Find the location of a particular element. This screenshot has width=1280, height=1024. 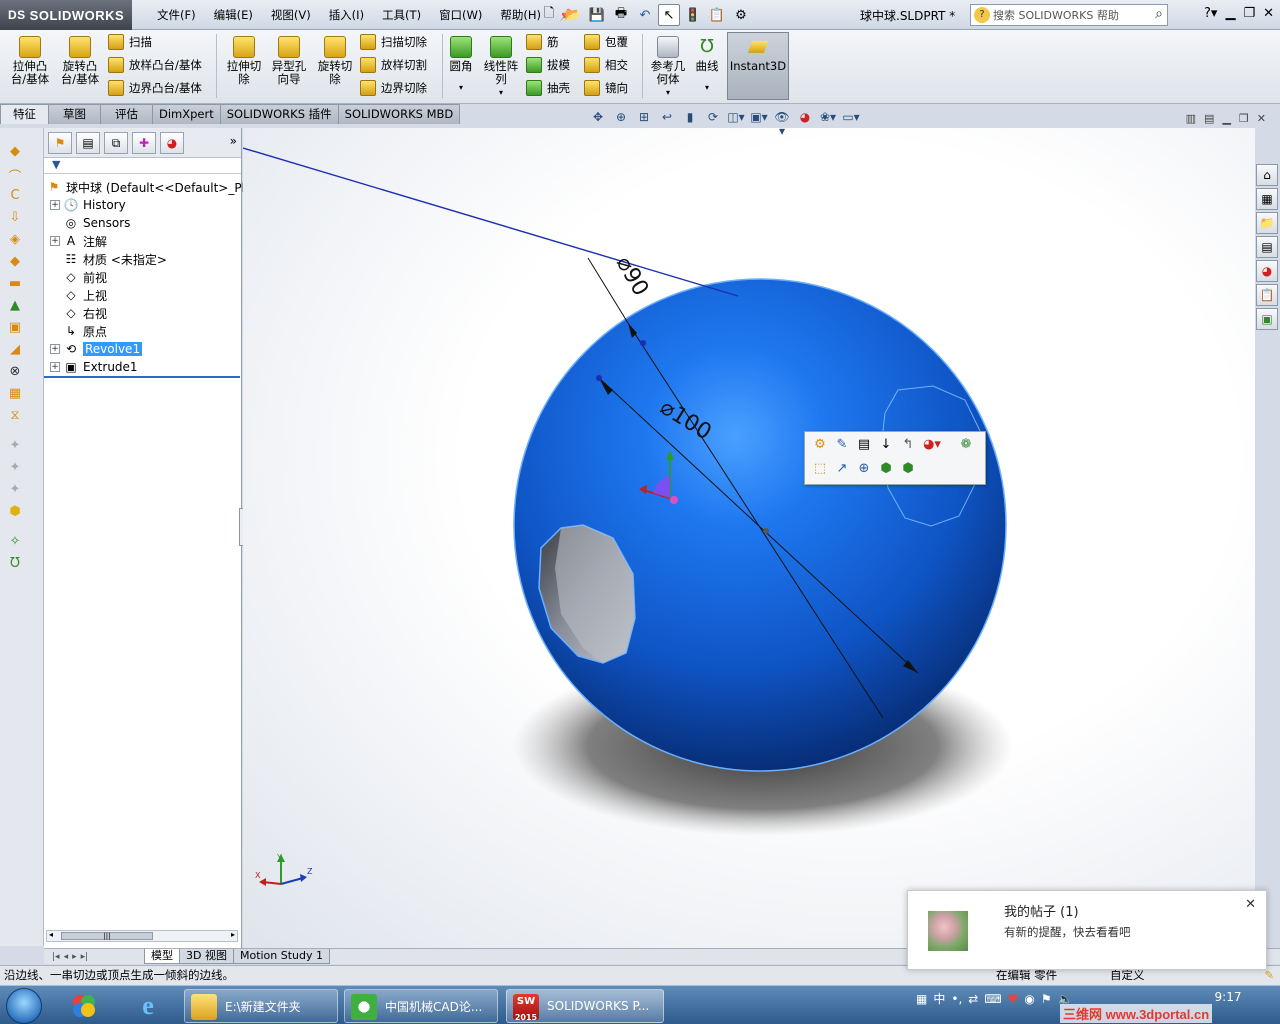

network-icon: ⇄ is located at coordinates (973, 999).